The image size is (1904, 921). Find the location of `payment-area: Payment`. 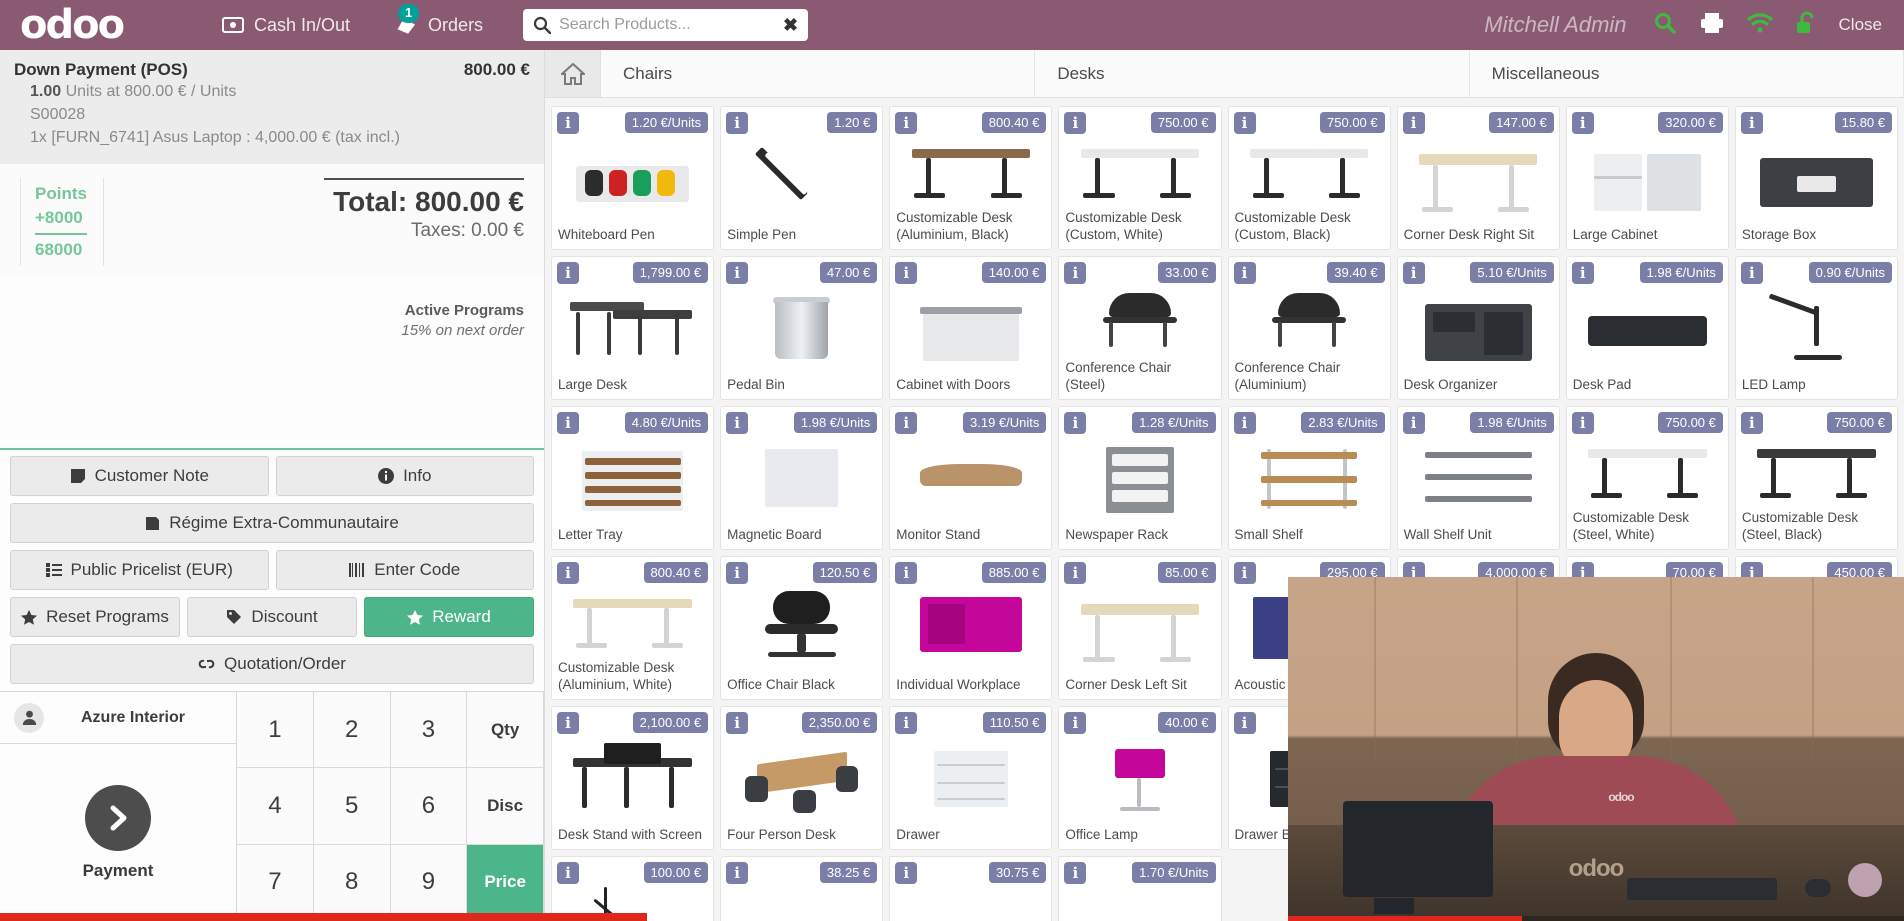

payment-area: Payment is located at coordinates (118, 832).